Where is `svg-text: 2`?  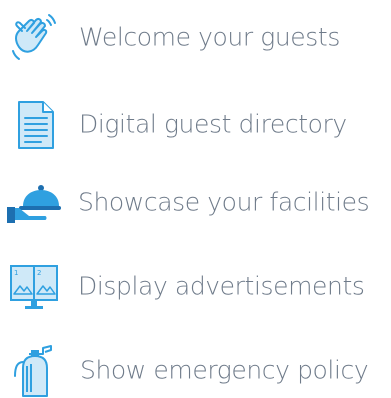
svg-text: 2 is located at coordinates (39, 273).